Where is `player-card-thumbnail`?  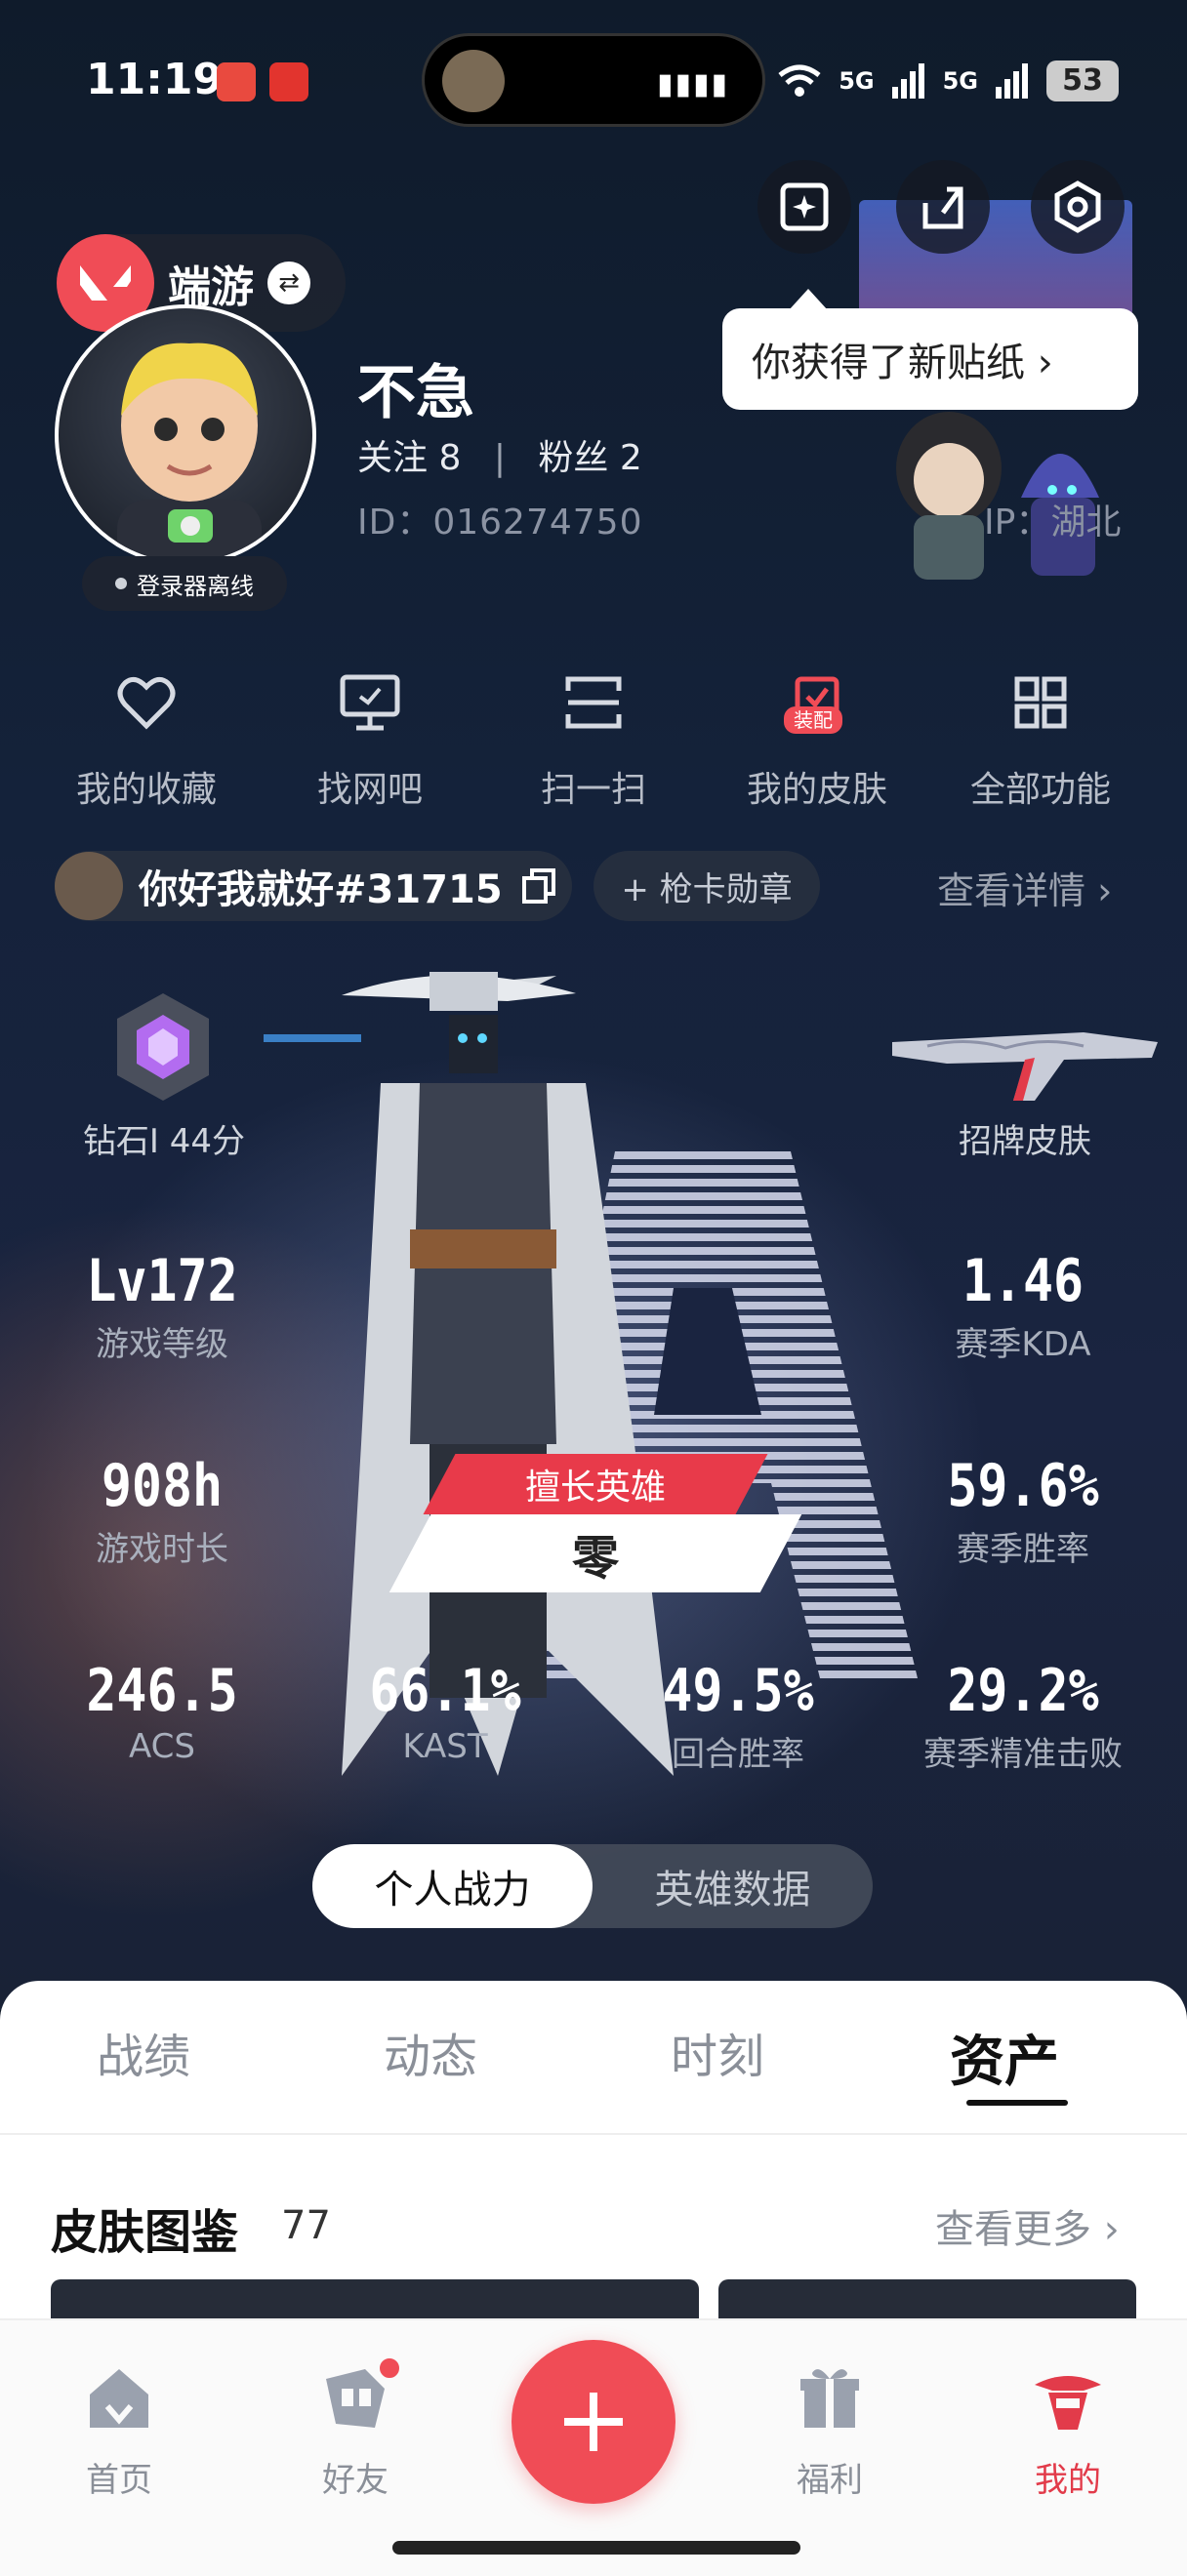
player-card-thumbnail is located at coordinates (89, 886).